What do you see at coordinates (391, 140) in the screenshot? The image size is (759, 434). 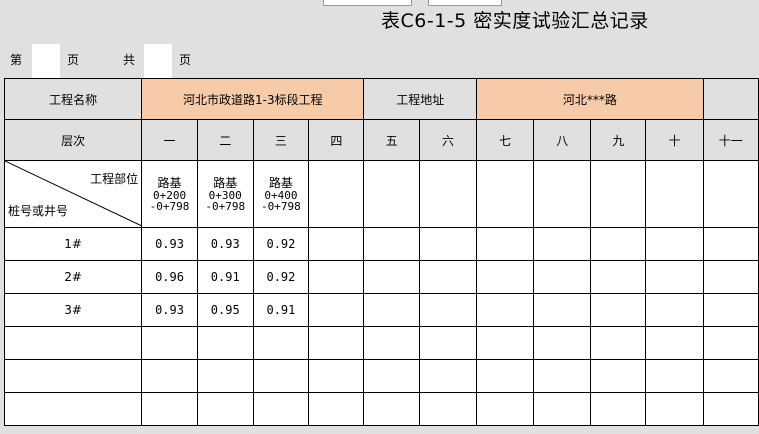 I see `level-header: 五` at bounding box center [391, 140].